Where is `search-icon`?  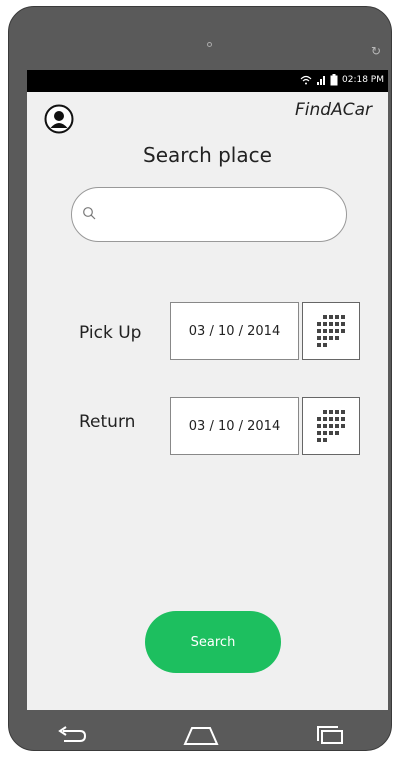 search-icon is located at coordinates (89, 213).